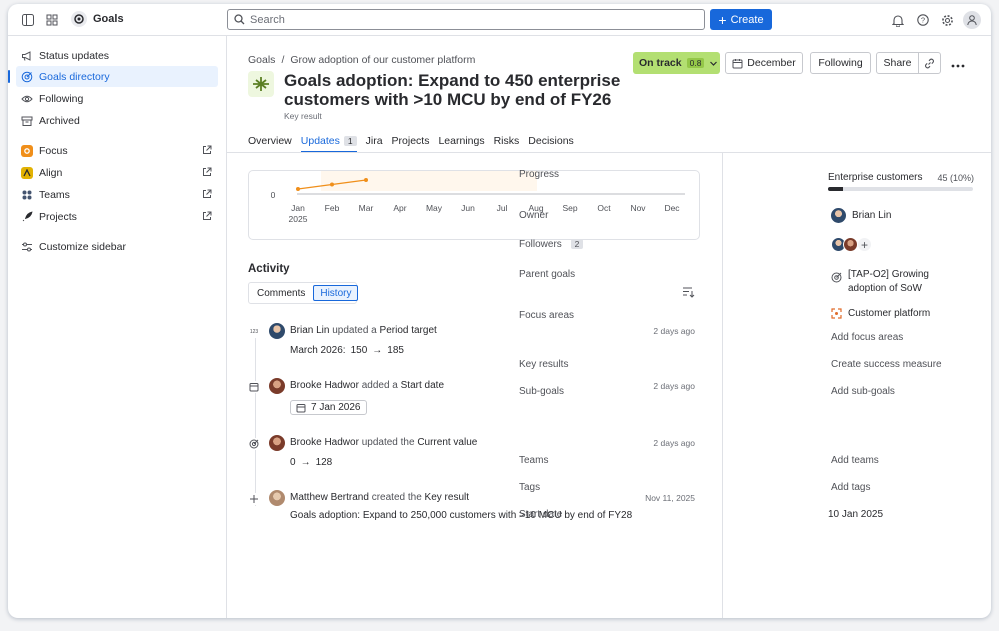 The image size is (999, 631). Describe the element at coordinates (897, 63) in the screenshot. I see `share-button: Share` at that location.